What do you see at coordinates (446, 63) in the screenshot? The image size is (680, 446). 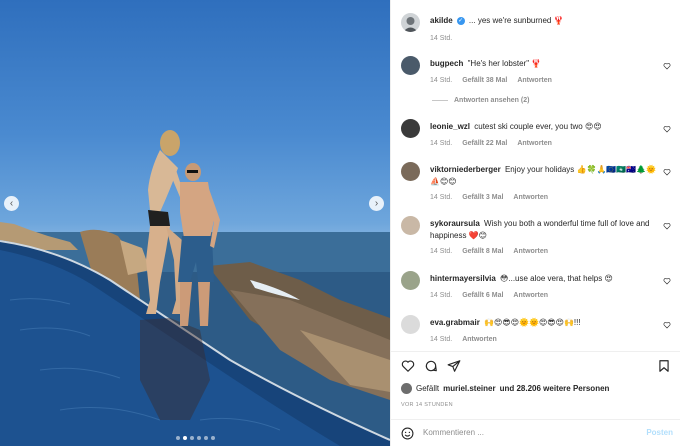 I see `comment-username: bugpech` at bounding box center [446, 63].